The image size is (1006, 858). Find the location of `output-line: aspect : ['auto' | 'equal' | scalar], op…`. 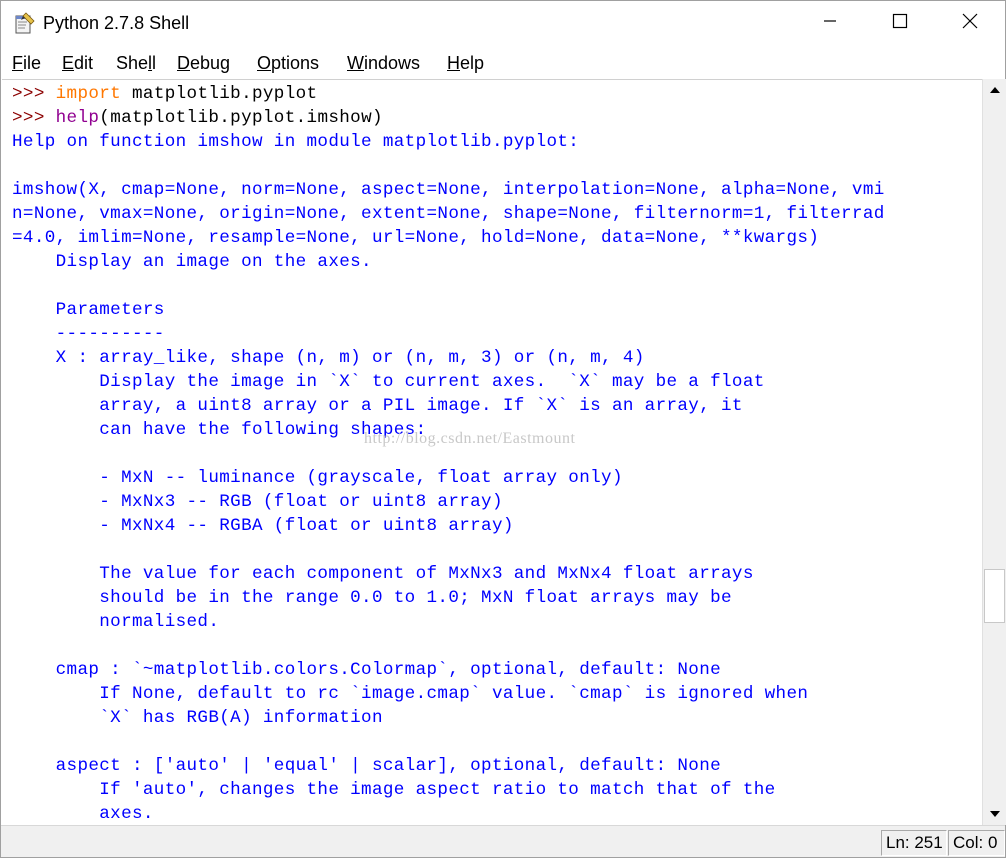

output-line: aspect : ['auto' | 'equal' | scalar], op… is located at coordinates (367, 766).